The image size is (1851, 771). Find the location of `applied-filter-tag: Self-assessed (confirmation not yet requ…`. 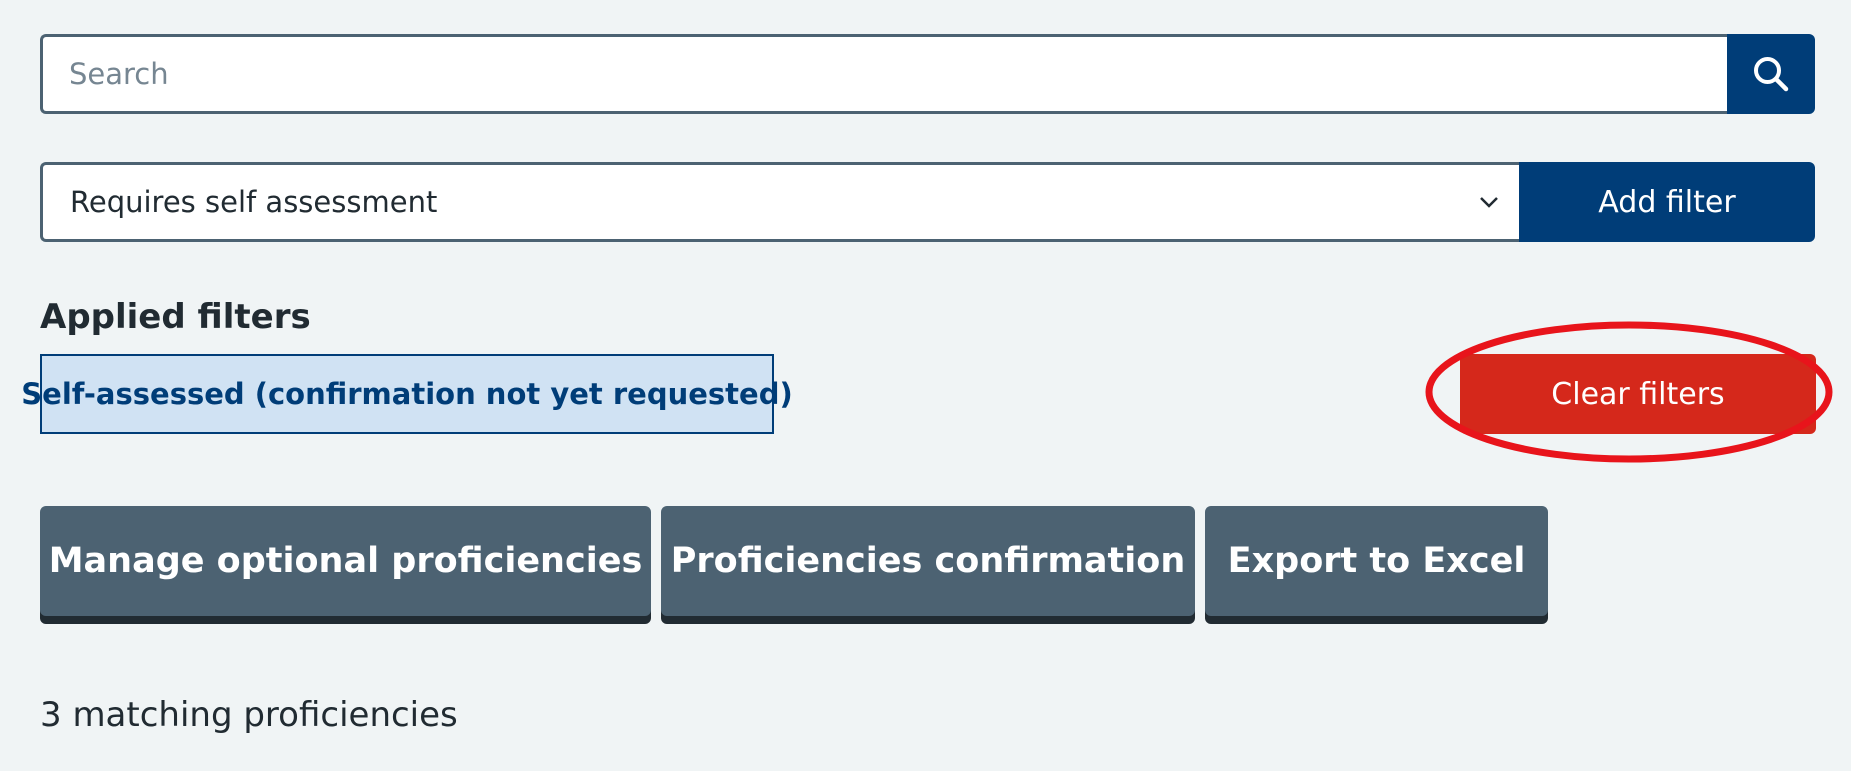

applied-filter-tag: Self-assessed (confirmation not yet requ… is located at coordinates (407, 394).